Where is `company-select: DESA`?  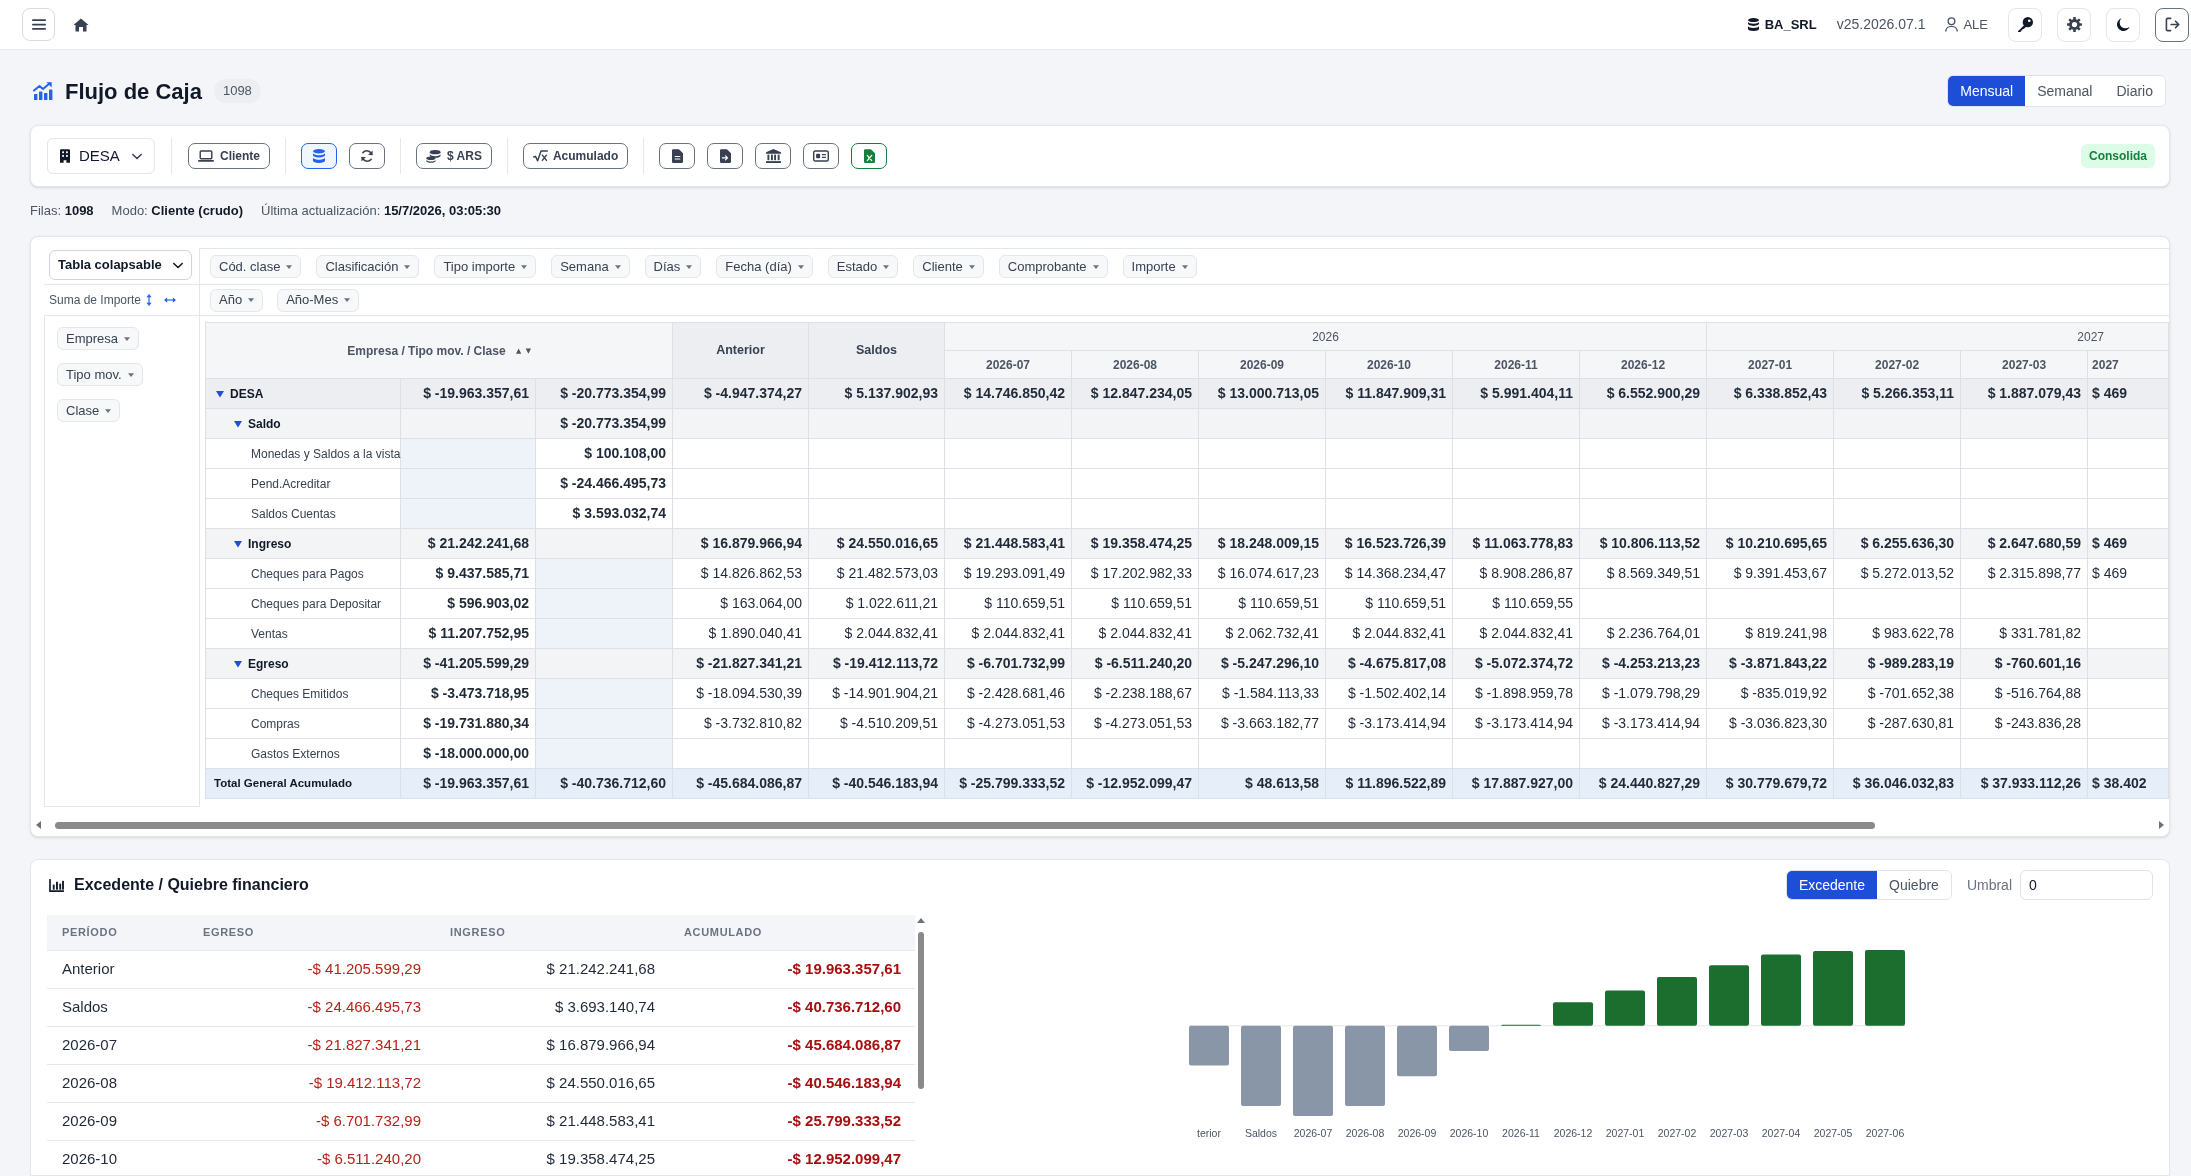 company-select: DESA is located at coordinates (101, 156).